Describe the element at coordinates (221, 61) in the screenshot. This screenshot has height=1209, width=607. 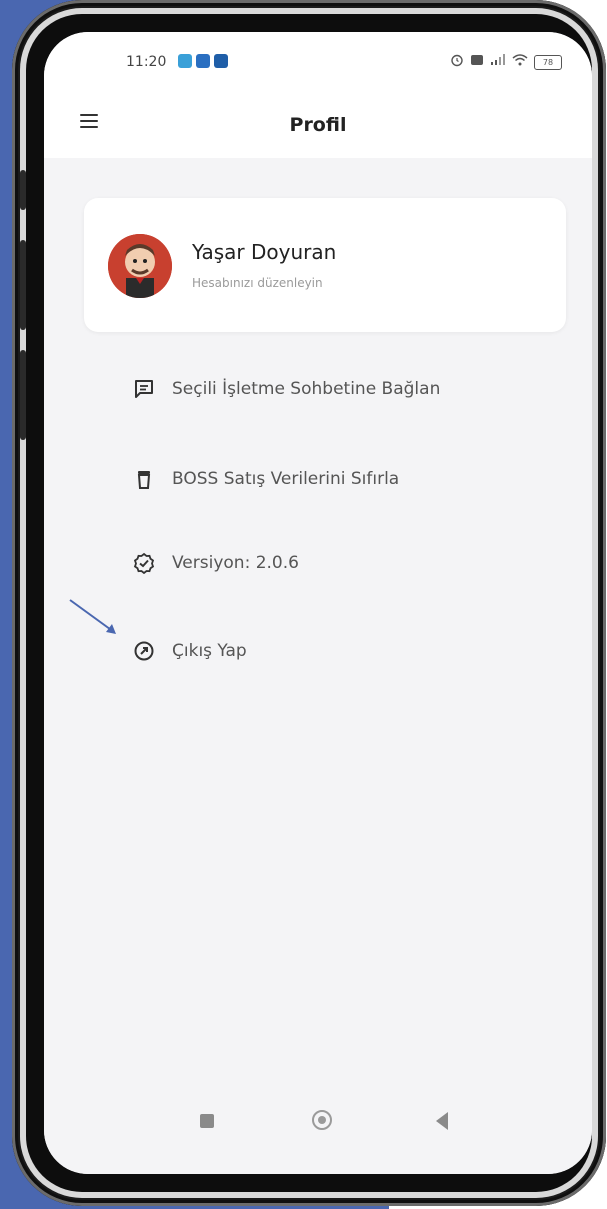
I see `messaging-icon` at that location.